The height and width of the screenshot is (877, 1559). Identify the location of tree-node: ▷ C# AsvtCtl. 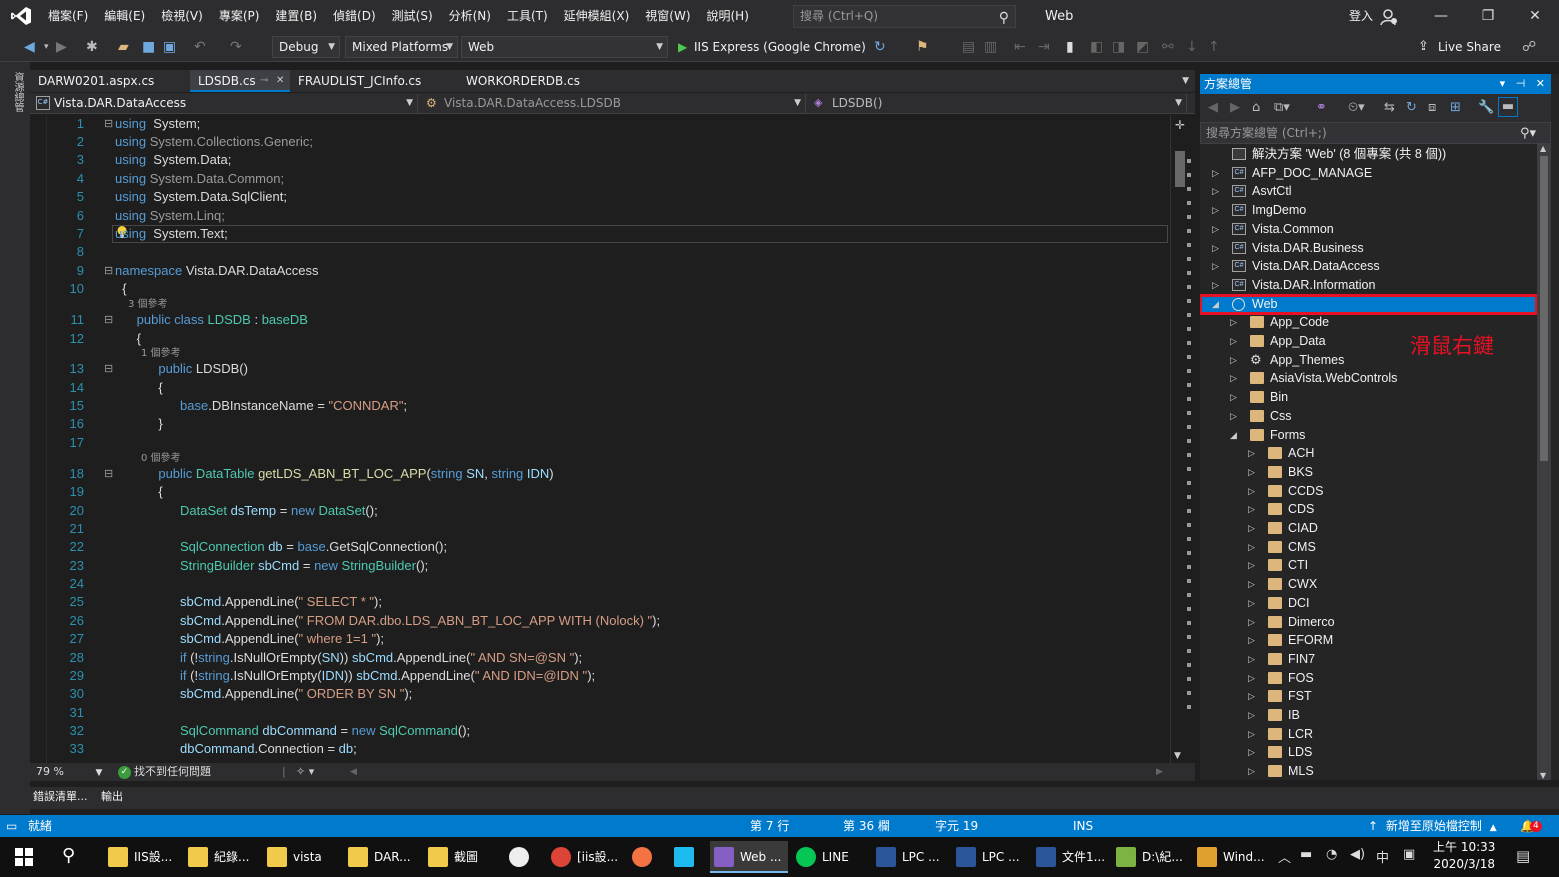
(1368, 191).